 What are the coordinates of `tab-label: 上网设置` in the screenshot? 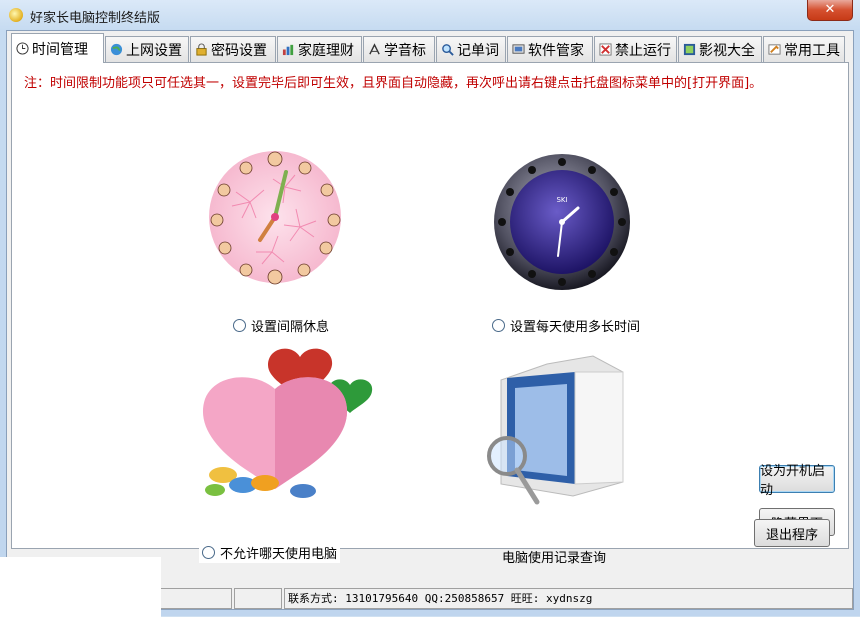 It's located at (154, 50).